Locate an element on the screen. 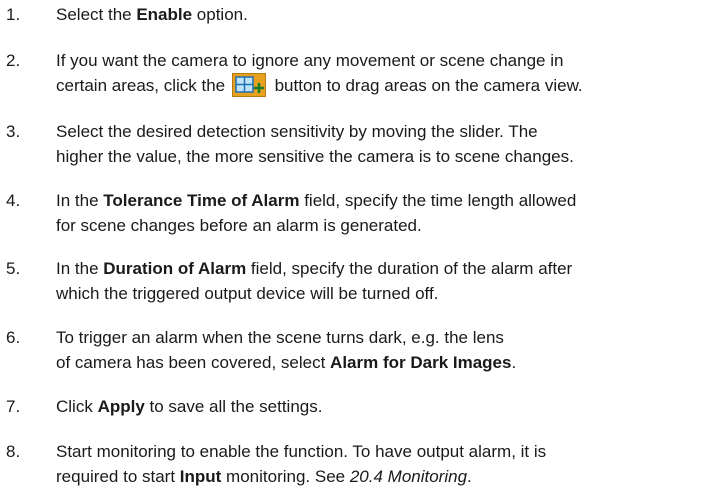 This screenshot has width=713, height=499. step-text: to save all the settings. is located at coordinates (233, 406).